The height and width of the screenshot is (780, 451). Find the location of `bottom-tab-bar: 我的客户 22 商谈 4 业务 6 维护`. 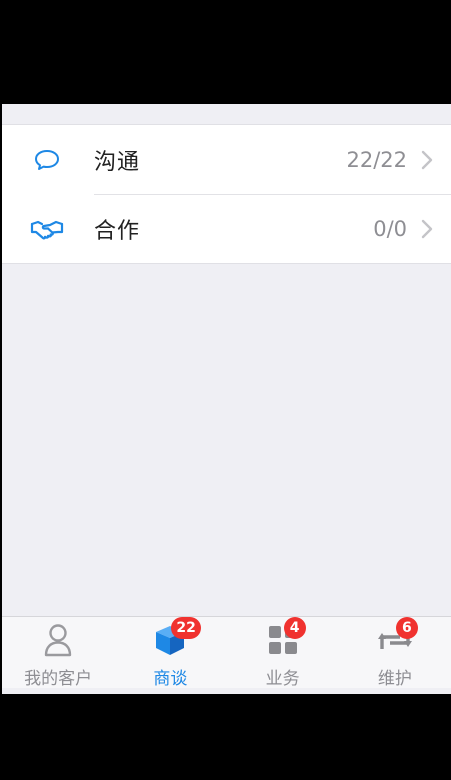

bottom-tab-bar: 我的客户 22 商谈 4 业务 6 维护 is located at coordinates (226, 652).